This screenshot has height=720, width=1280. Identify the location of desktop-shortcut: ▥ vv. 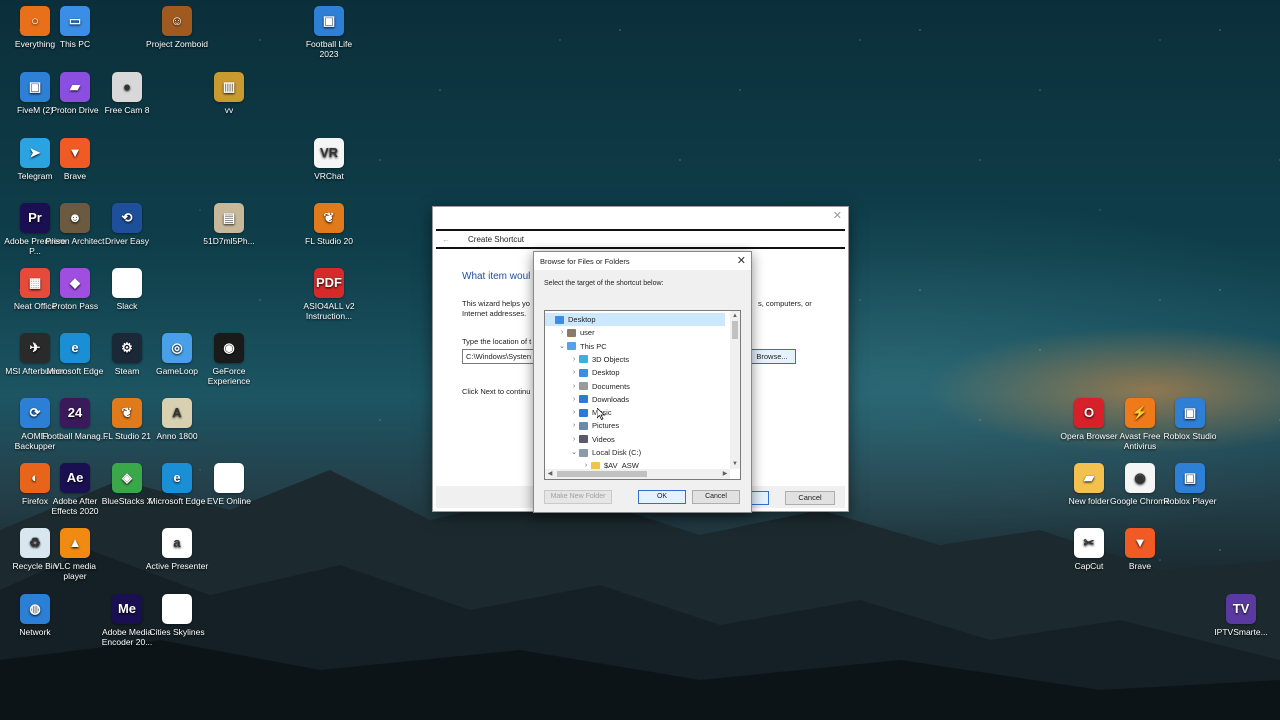
(229, 93).